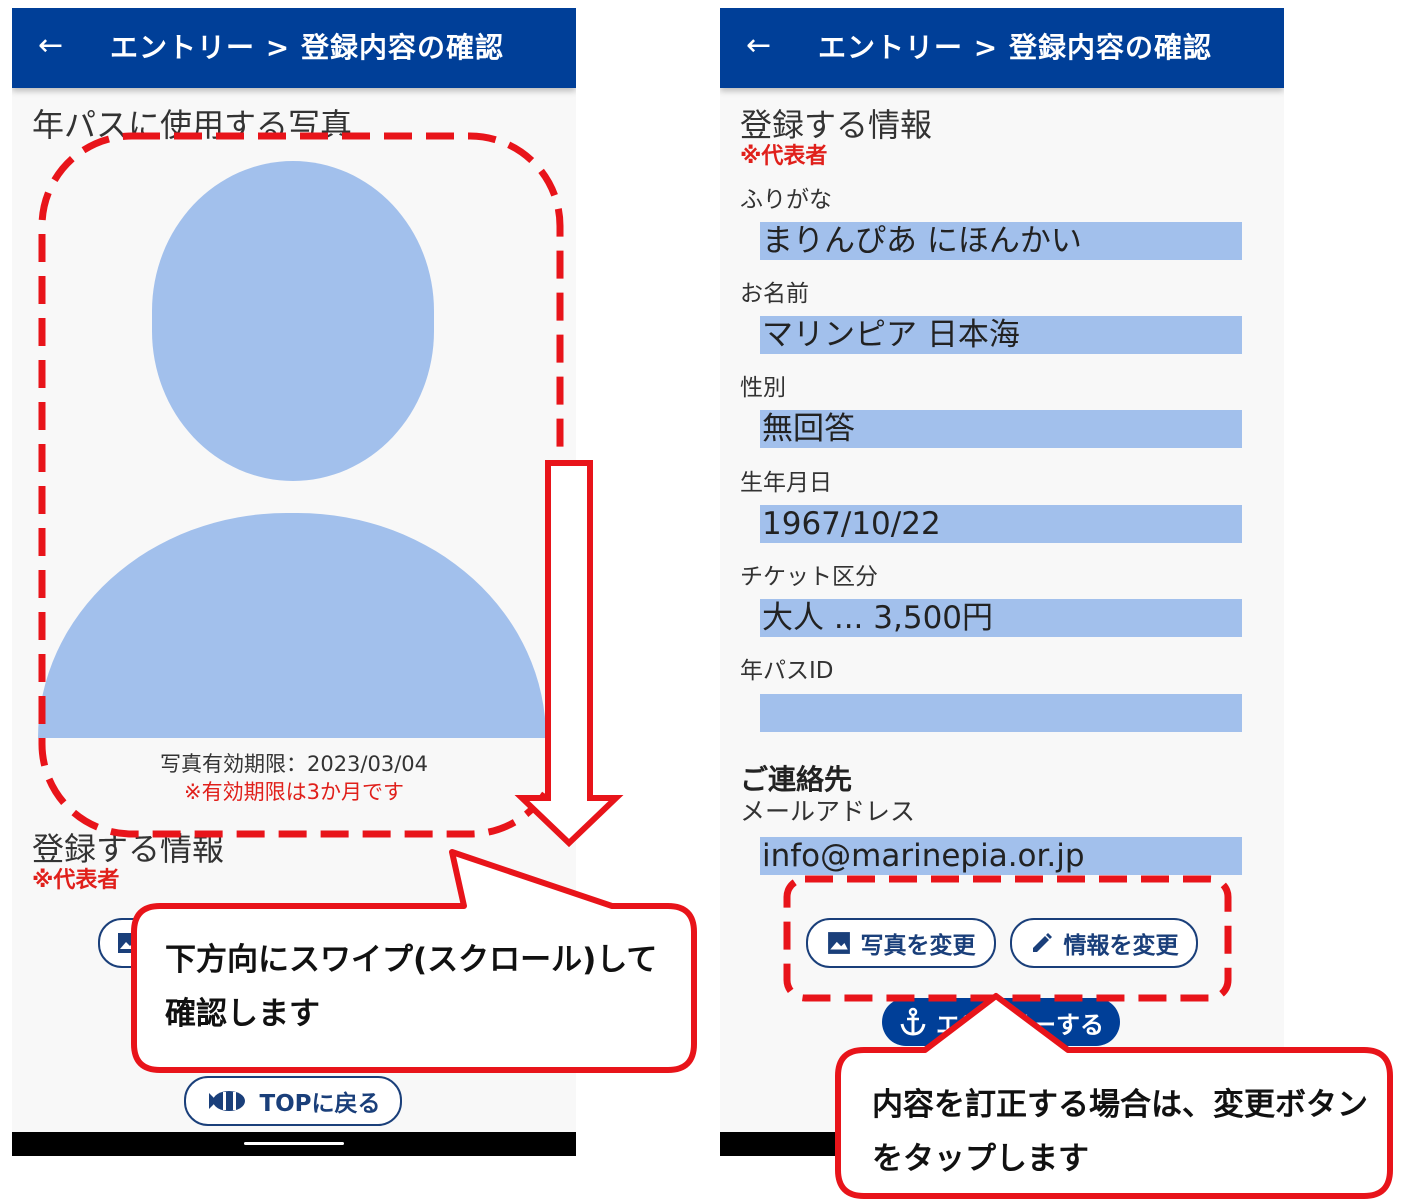  I want to click on fish-icon, so click(227, 1101).